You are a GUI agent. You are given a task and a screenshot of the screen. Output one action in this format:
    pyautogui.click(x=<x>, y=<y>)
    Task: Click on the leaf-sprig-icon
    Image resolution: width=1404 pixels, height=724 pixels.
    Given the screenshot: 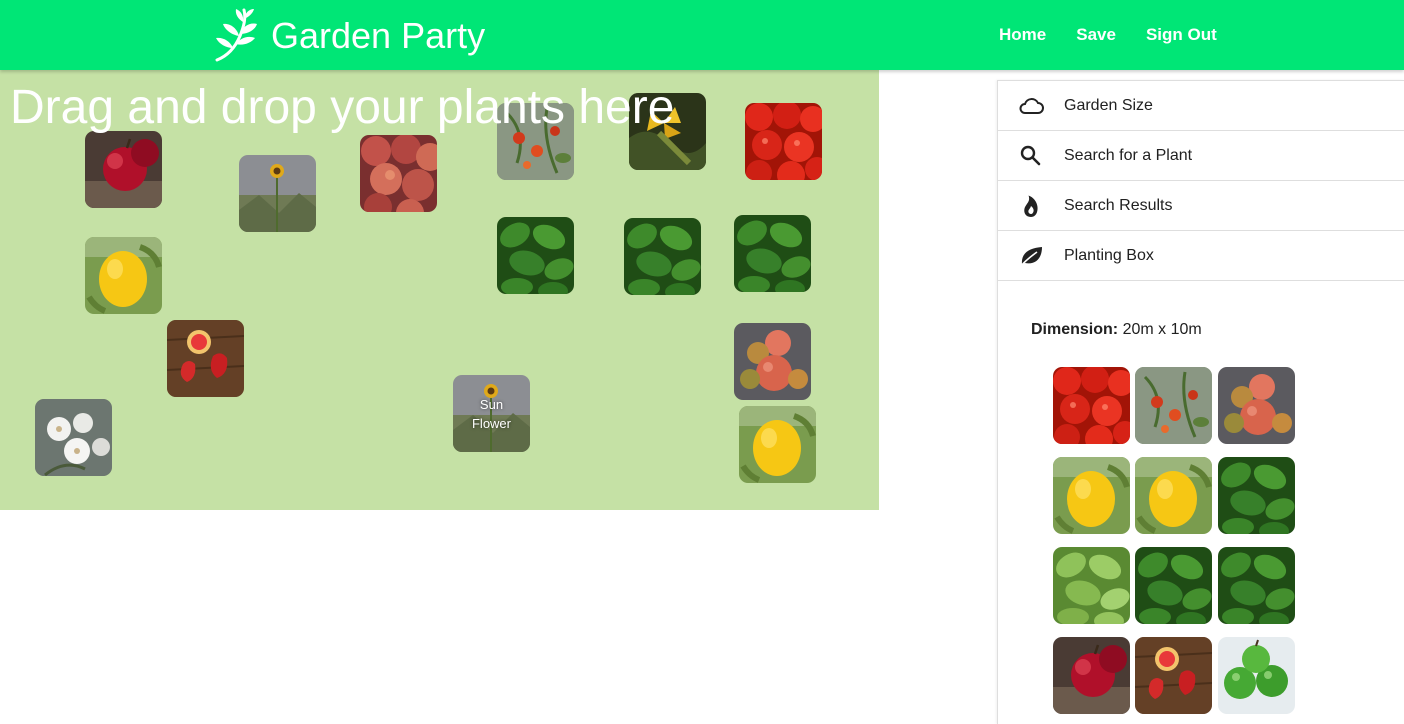 What is the action you would take?
    pyautogui.click(x=236, y=36)
    